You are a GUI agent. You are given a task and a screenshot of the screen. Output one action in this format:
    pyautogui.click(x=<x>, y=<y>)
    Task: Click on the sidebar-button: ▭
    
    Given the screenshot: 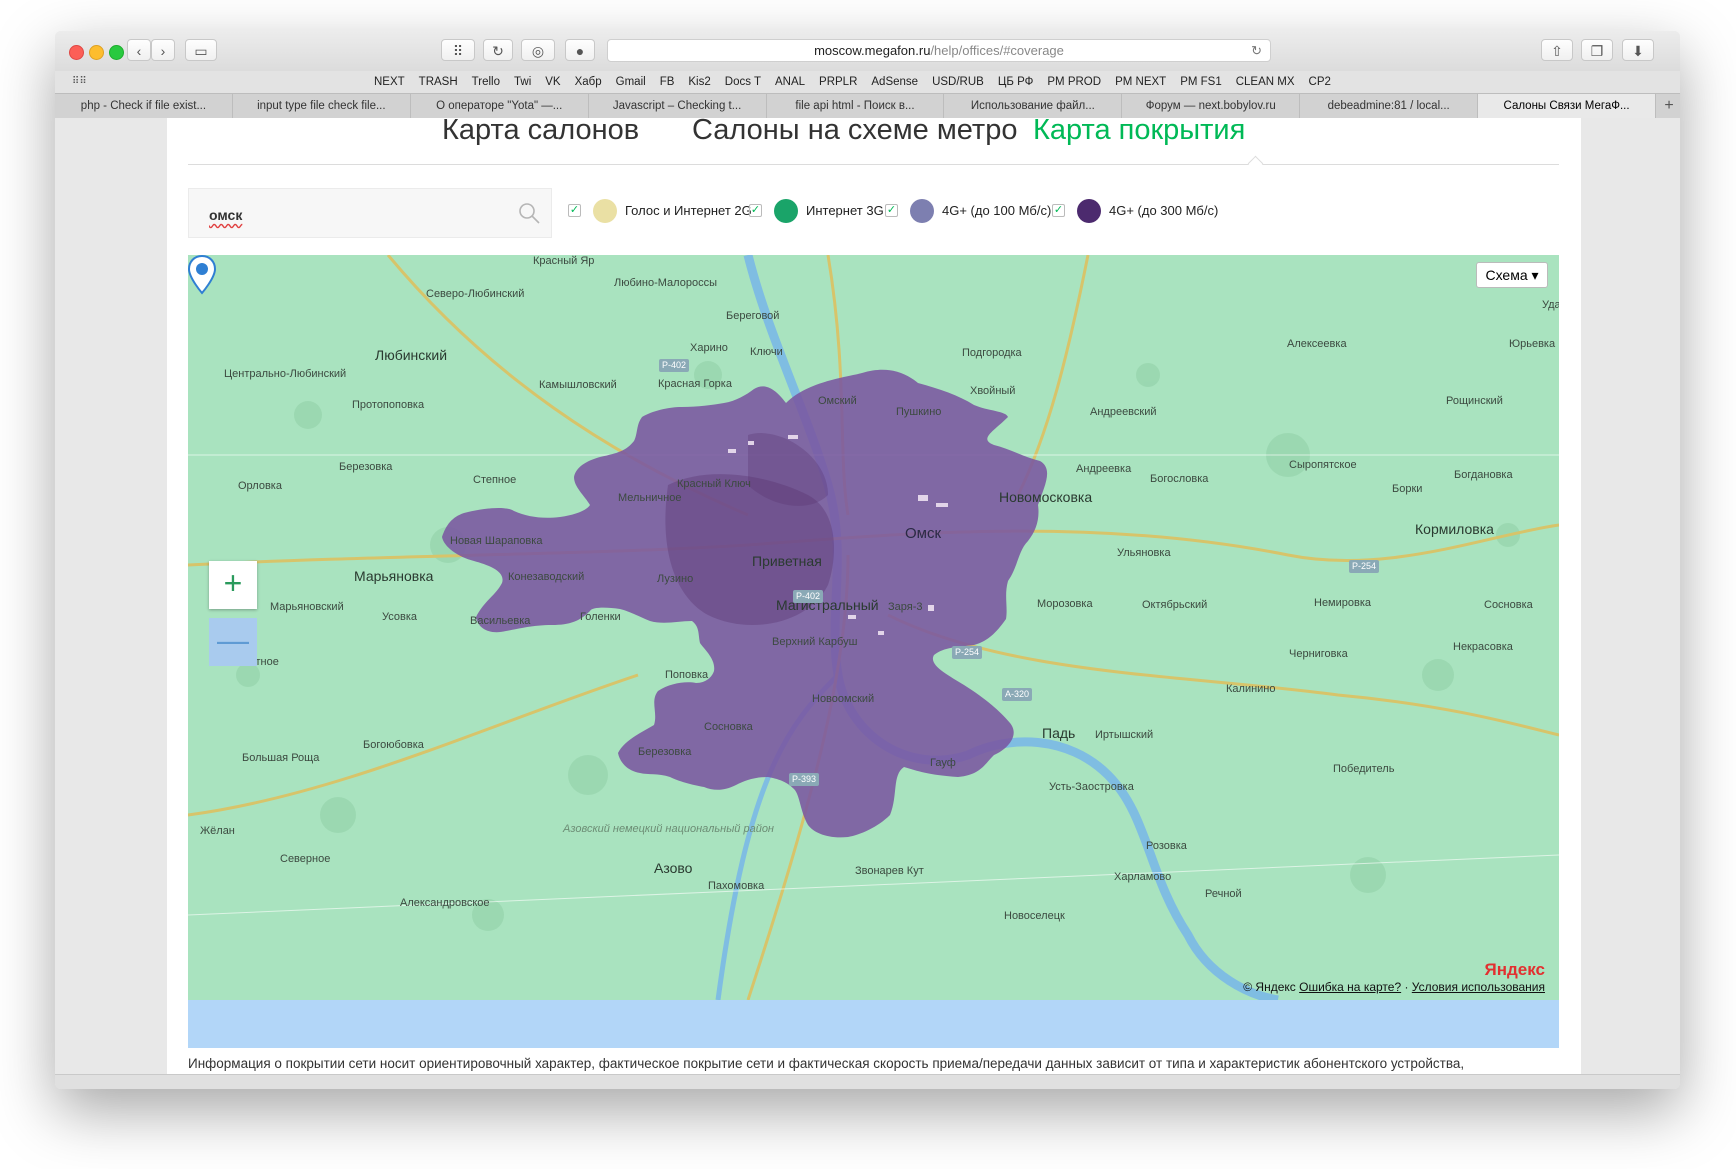 What is the action you would take?
    pyautogui.click(x=201, y=50)
    